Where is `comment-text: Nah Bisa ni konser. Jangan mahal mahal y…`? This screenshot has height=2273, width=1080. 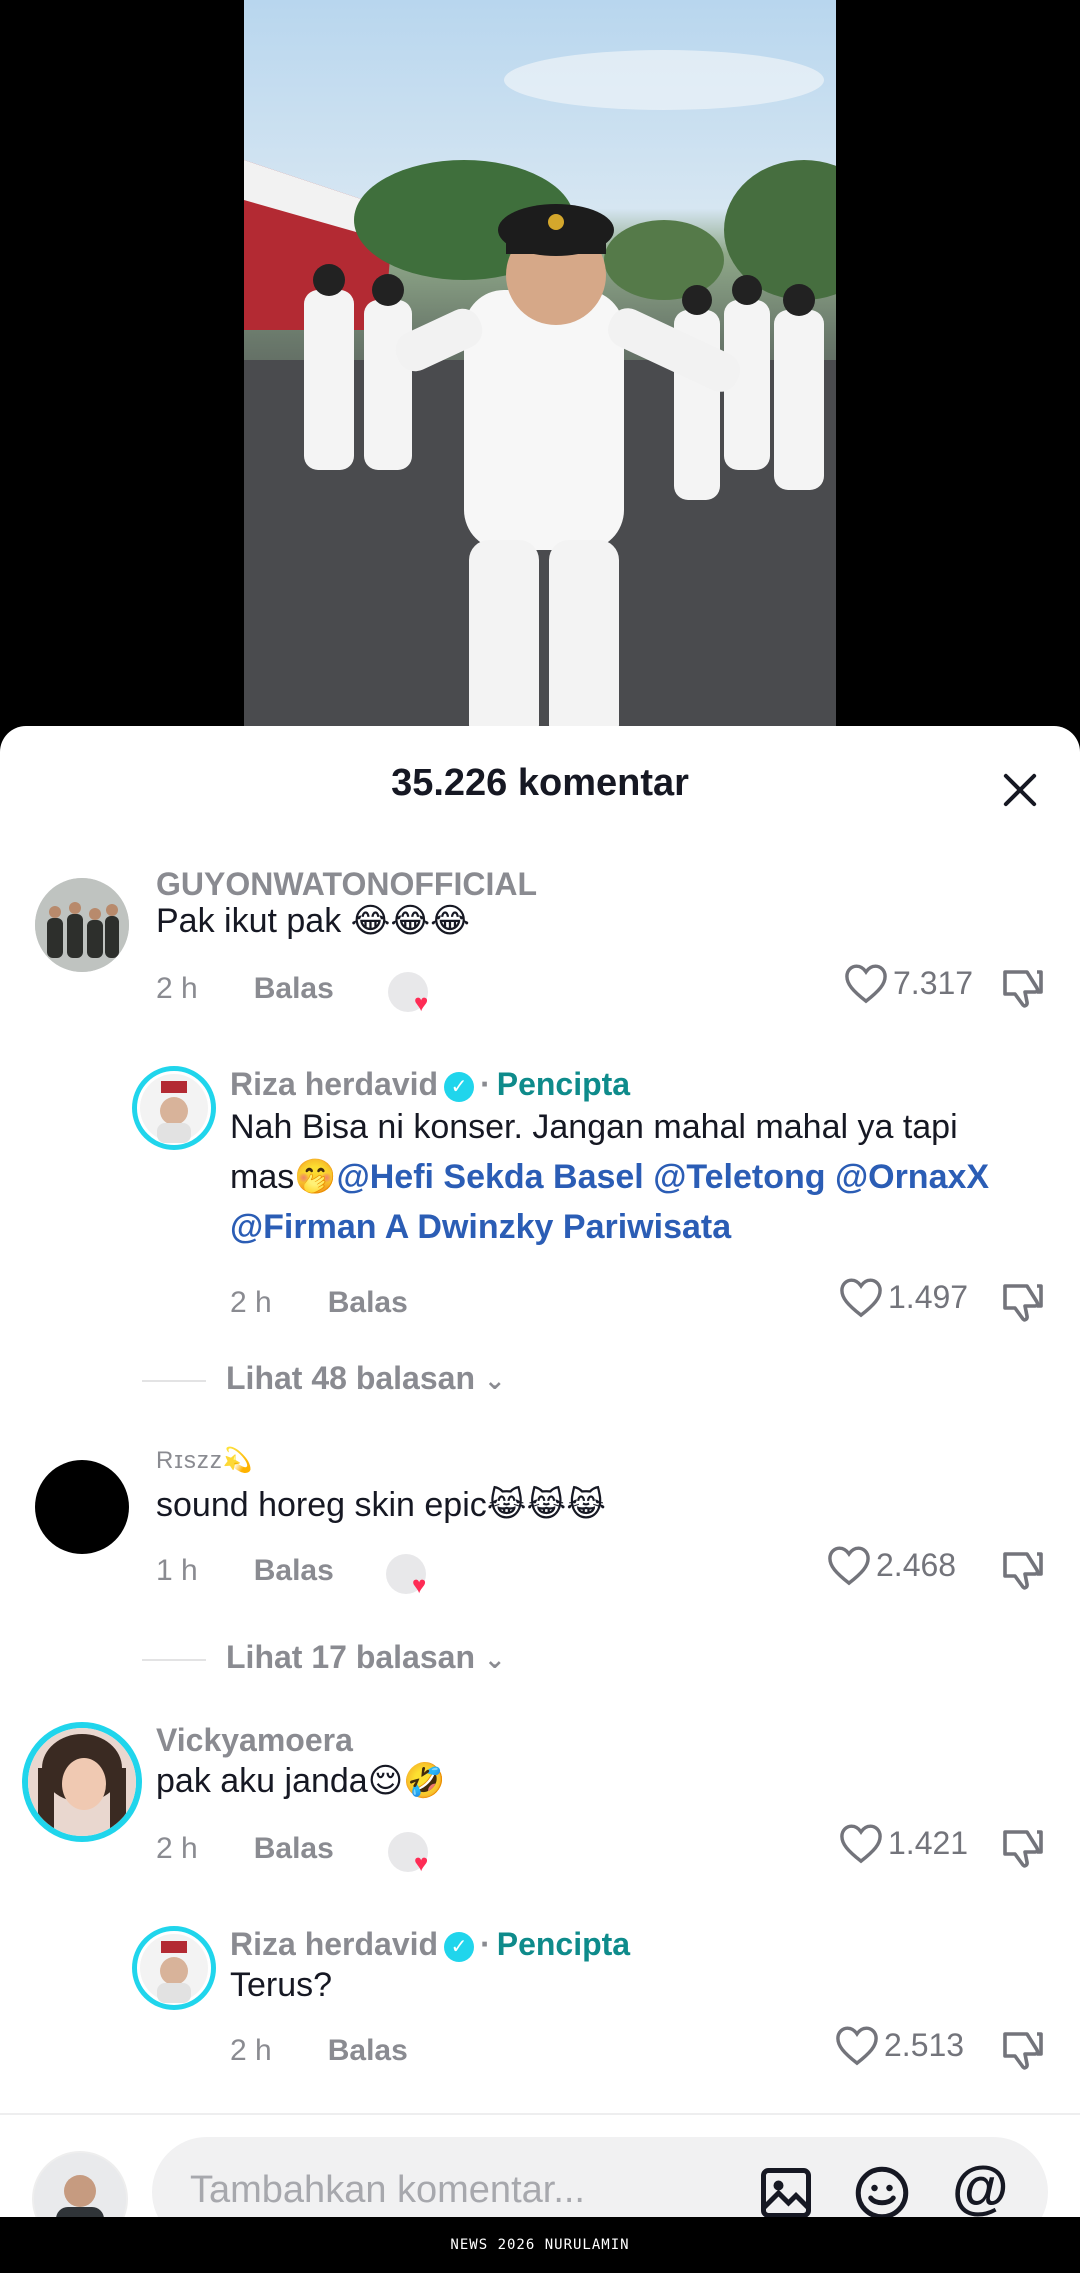 comment-text: Nah Bisa ni konser. Jangan mahal mahal y… is located at coordinates (610, 1177).